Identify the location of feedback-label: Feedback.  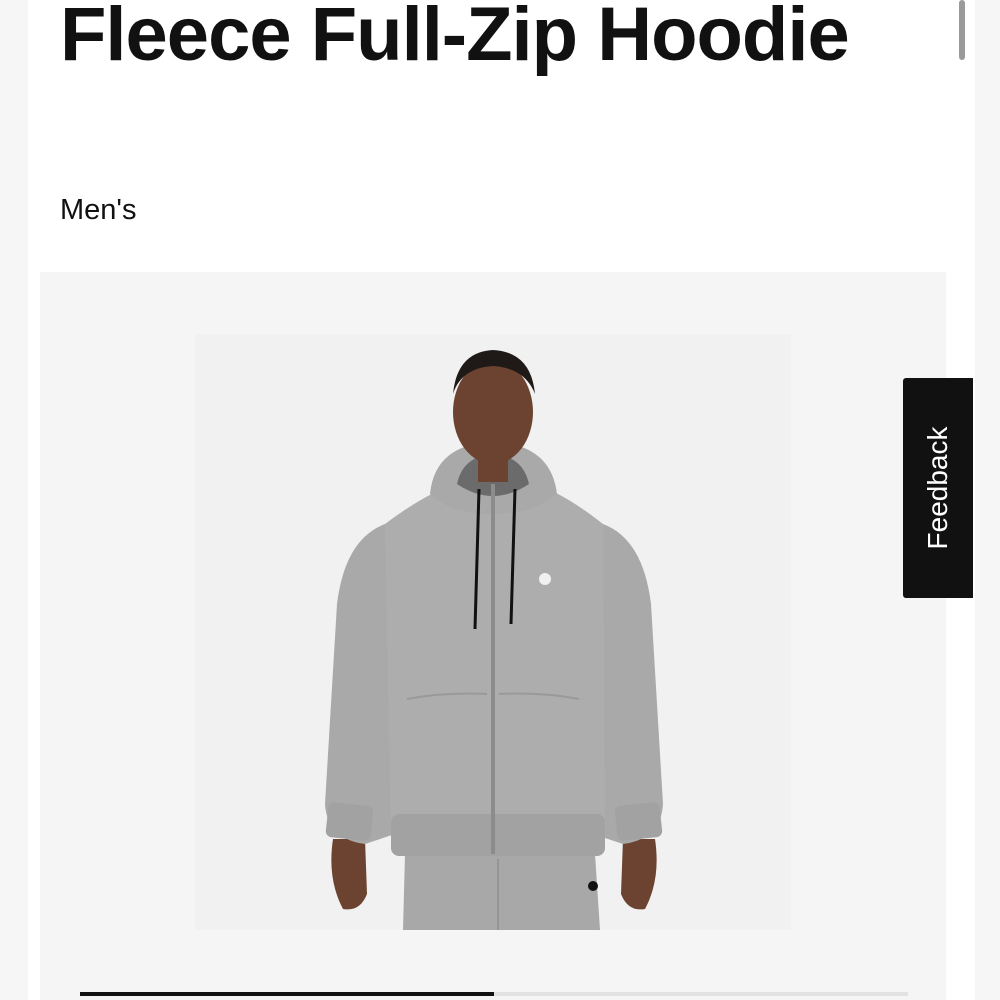
(937, 488).